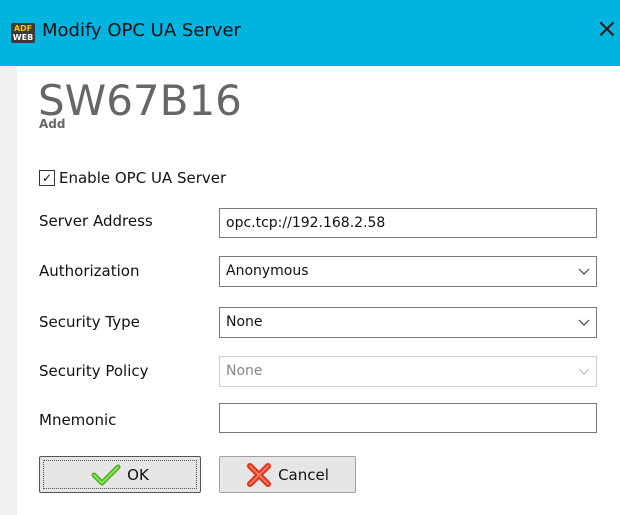 The image size is (620, 515). I want to click on security-policy-select: None, so click(408, 371).